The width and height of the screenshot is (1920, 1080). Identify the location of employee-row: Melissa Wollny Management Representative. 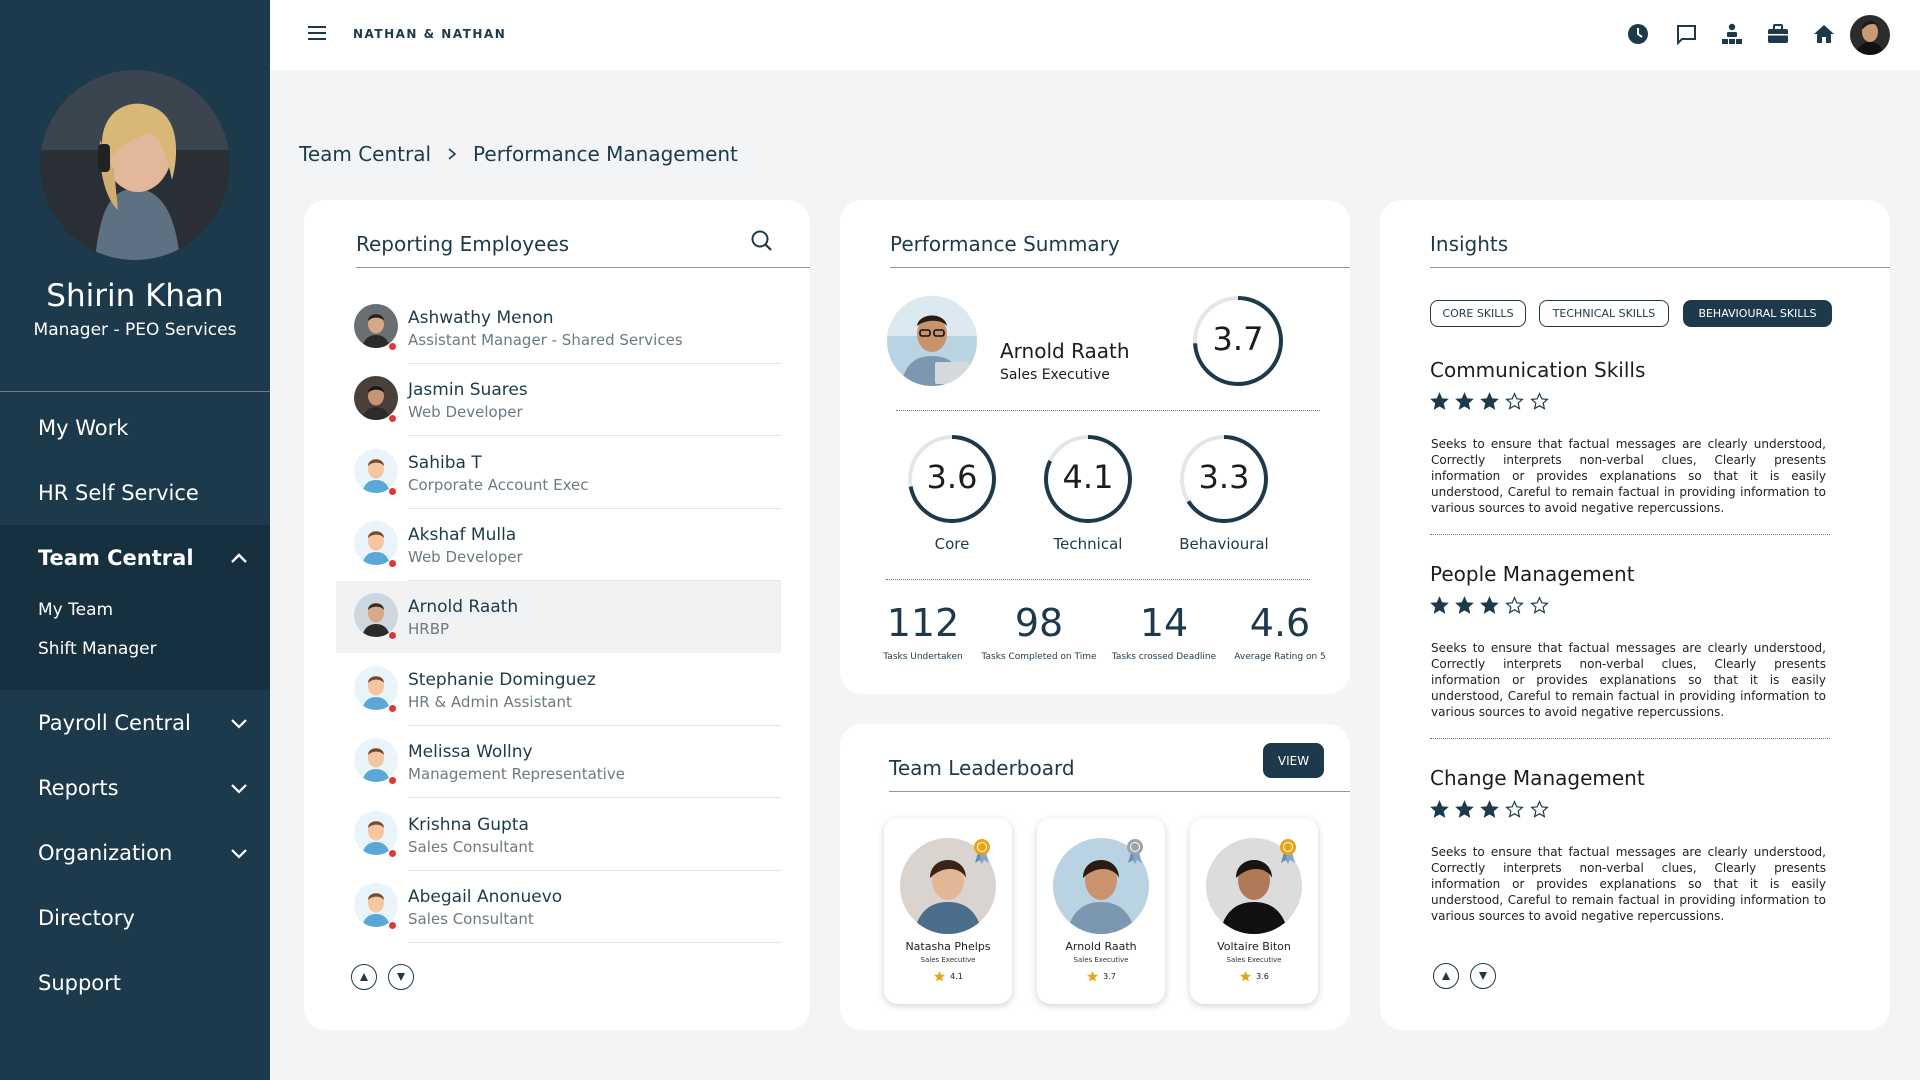
(558, 762).